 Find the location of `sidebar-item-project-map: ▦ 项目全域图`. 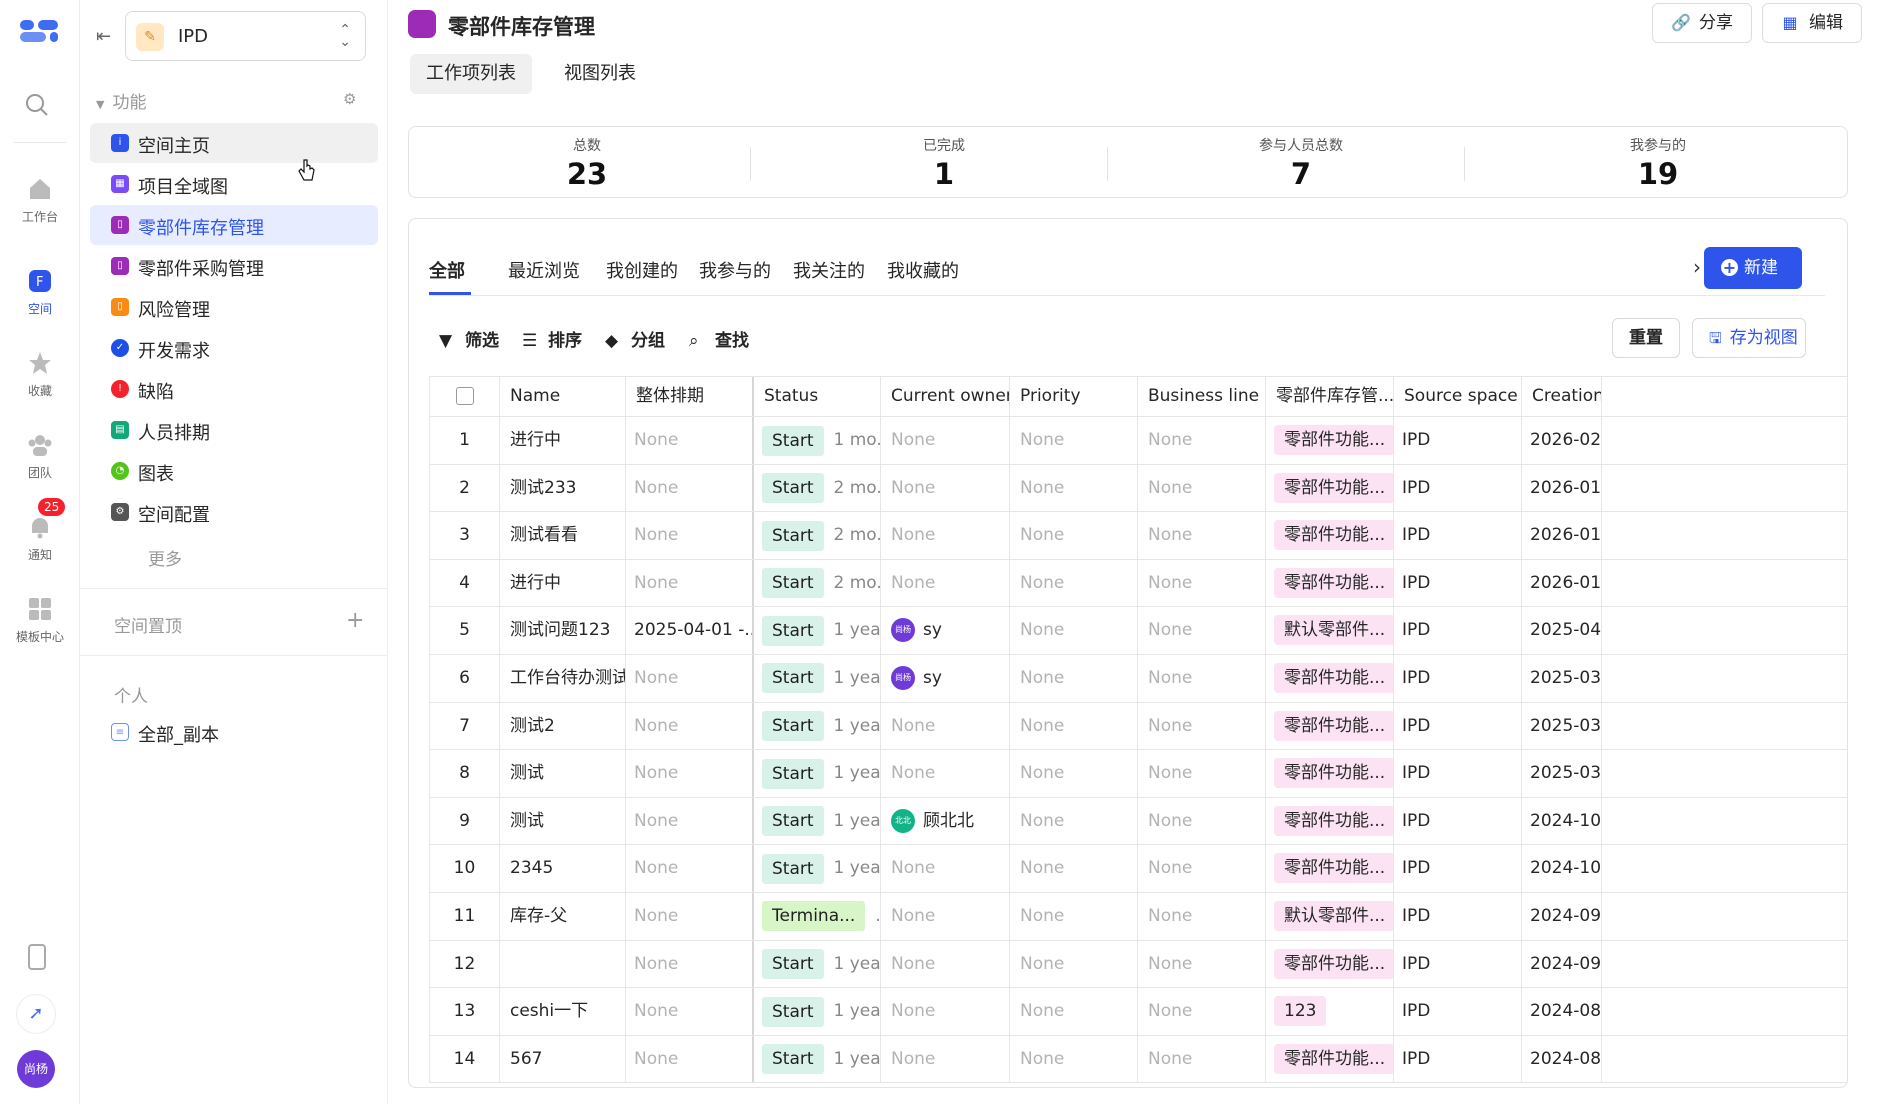

sidebar-item-project-map: ▦ 项目全域图 is located at coordinates (234, 184).